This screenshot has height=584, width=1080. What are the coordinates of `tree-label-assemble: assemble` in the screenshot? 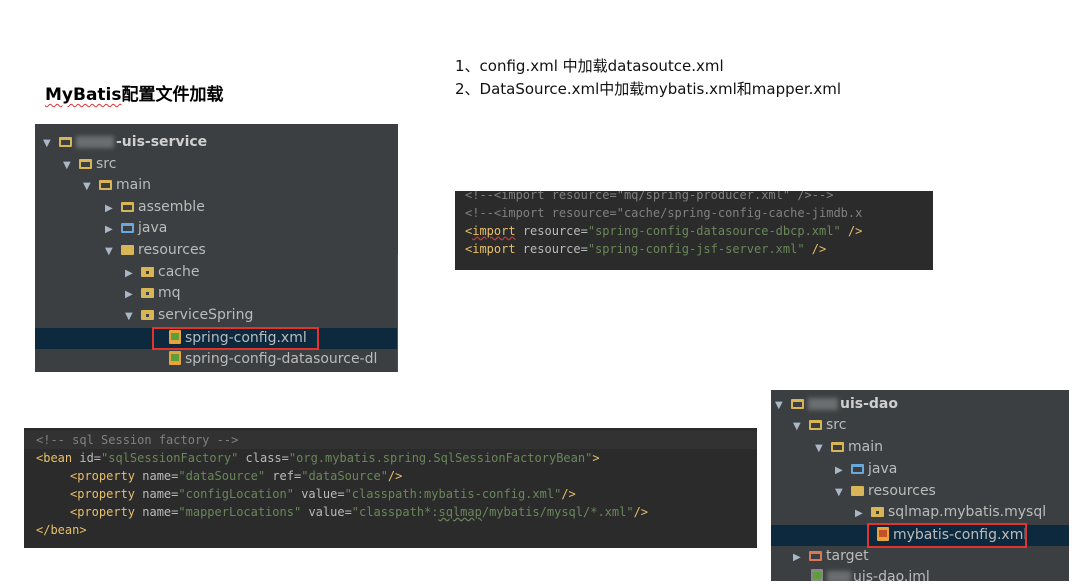 It's located at (171, 207).